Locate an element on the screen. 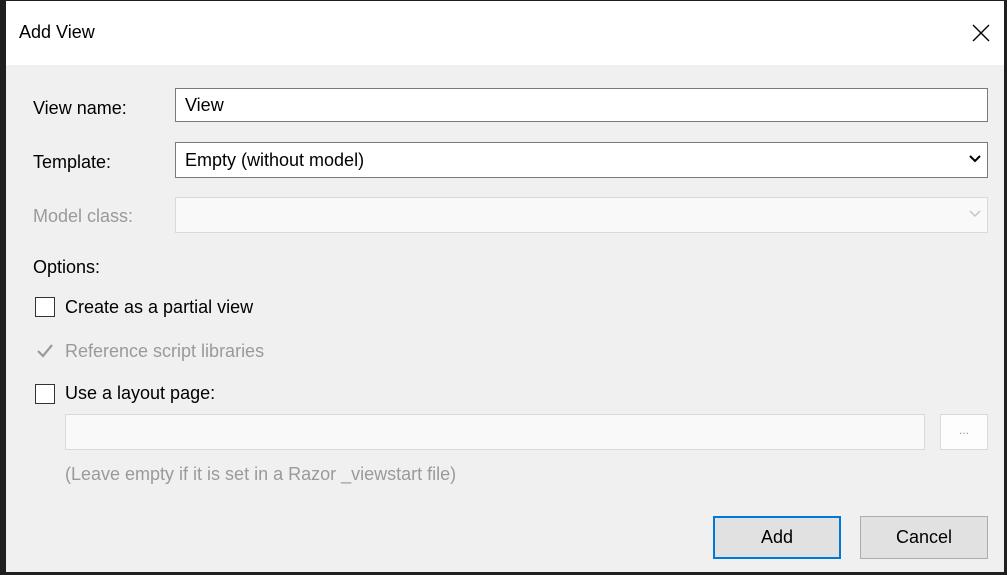 Image resolution: width=1007 pixels, height=575 pixels. add-button: Add is located at coordinates (777, 537).